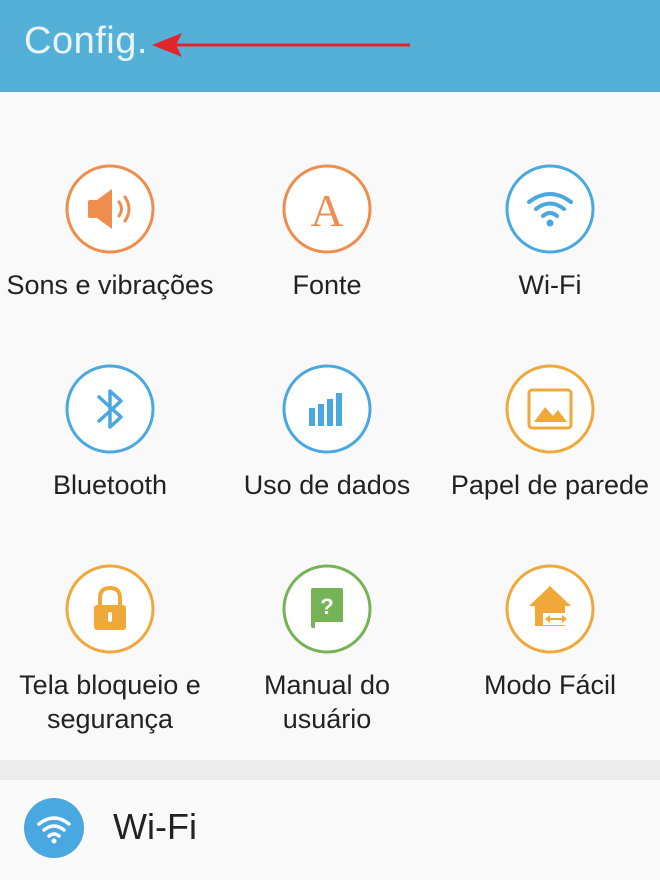 Image resolution: width=660 pixels, height=880 pixels. I want to click on tile-lock-security: Tela bloqueio e segurança, so click(110, 664).